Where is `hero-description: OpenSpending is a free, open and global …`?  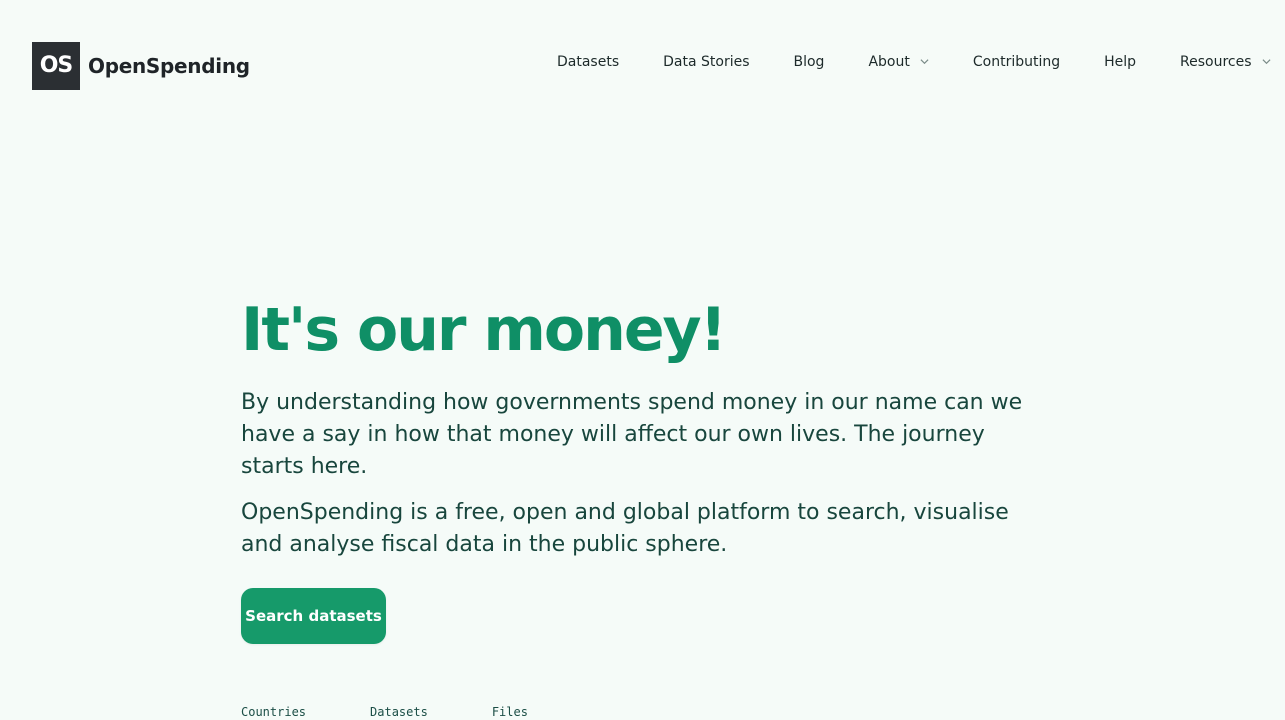 hero-description: OpenSpending is a free, open and global … is located at coordinates (625, 528).